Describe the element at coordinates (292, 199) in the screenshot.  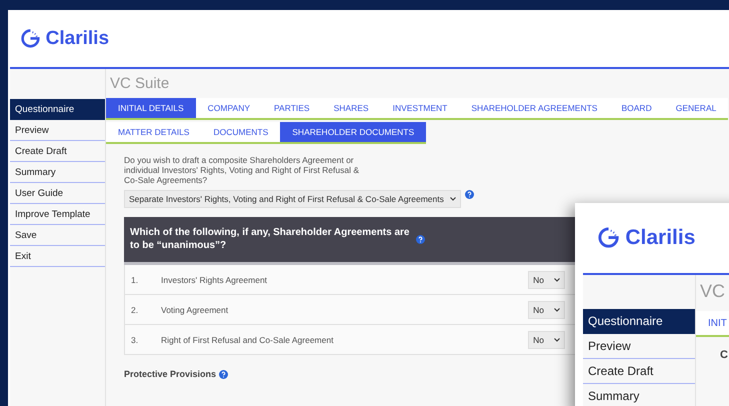
I see `answer-select: Separate Investors' Rights, Voting and Right of First Refusal & Co-Sale Agreements` at that location.